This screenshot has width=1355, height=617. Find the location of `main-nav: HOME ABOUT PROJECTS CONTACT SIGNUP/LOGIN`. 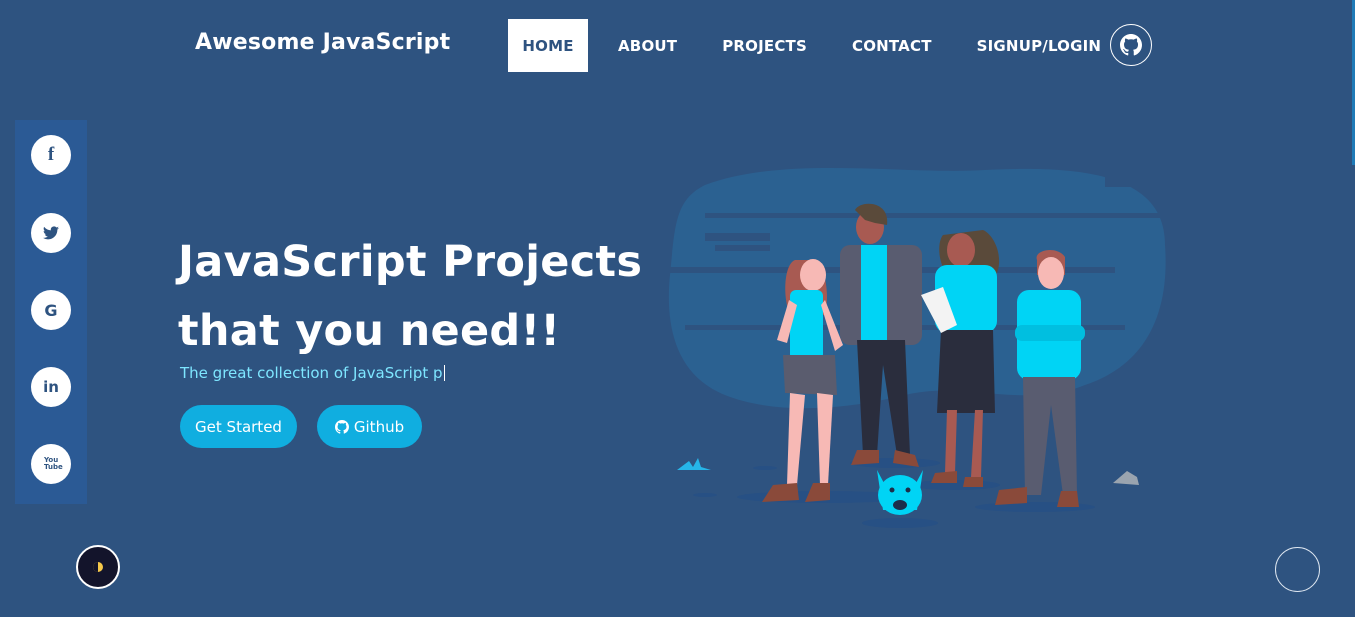

main-nav: HOME ABOUT PROJECTS CONTACT SIGNUP/LOGIN is located at coordinates (812, 45).